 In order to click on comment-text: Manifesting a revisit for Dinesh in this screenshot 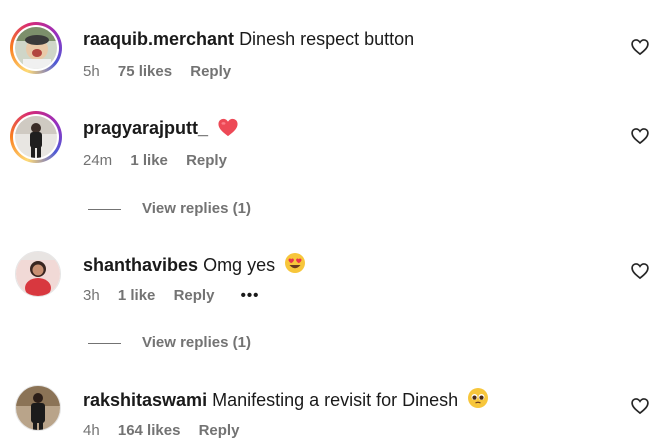, I will do `click(335, 400)`.